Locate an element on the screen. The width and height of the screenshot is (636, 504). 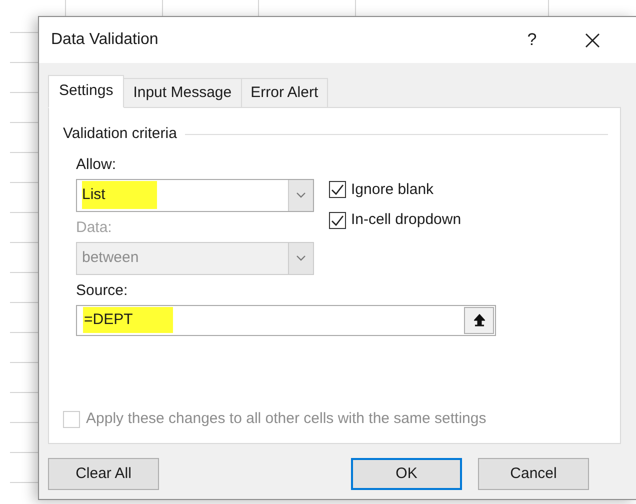
checkbox-label: Apply these changes to all other cells with the same settings is located at coordinates (286, 419).